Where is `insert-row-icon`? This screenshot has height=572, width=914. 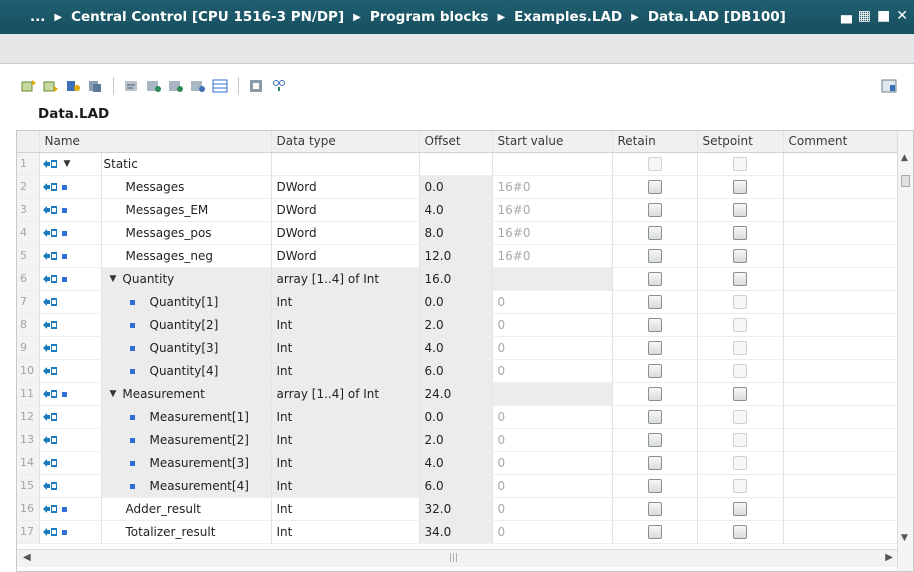
insert-row-icon is located at coordinates (29, 86).